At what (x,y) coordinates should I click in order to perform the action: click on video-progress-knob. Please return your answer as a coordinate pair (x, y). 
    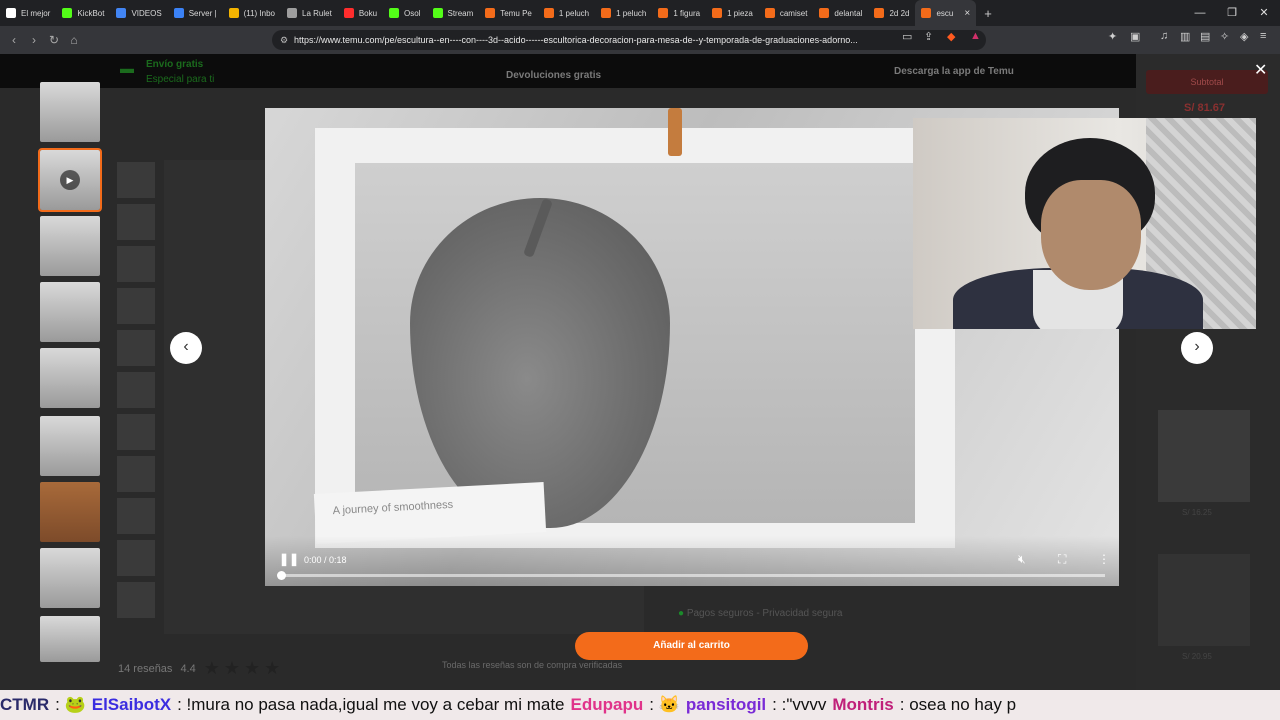
    Looking at the image, I should click on (281, 575).